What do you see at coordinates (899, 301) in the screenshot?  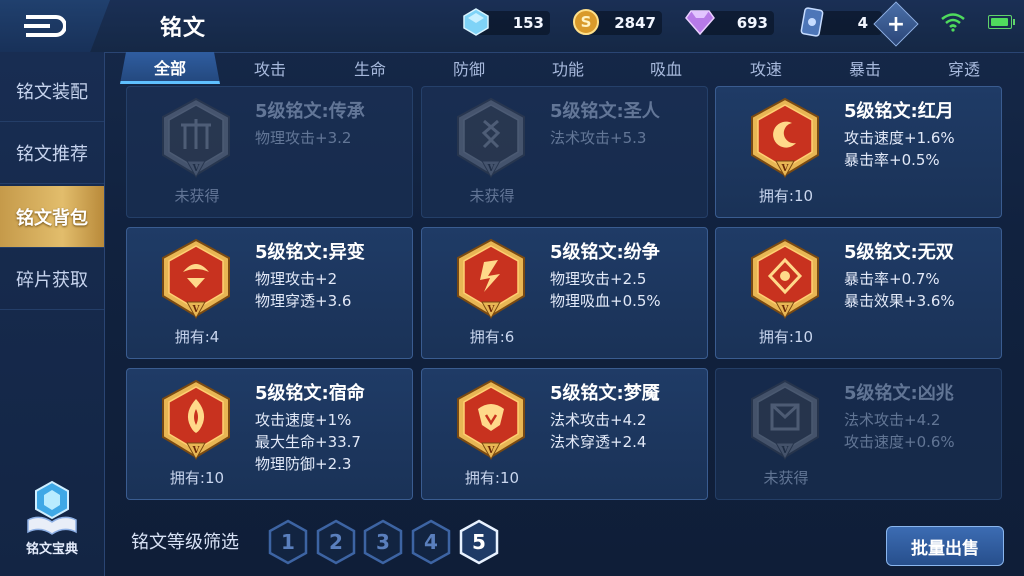 I see `rune-attribute: 暴击效果+3.6%` at bounding box center [899, 301].